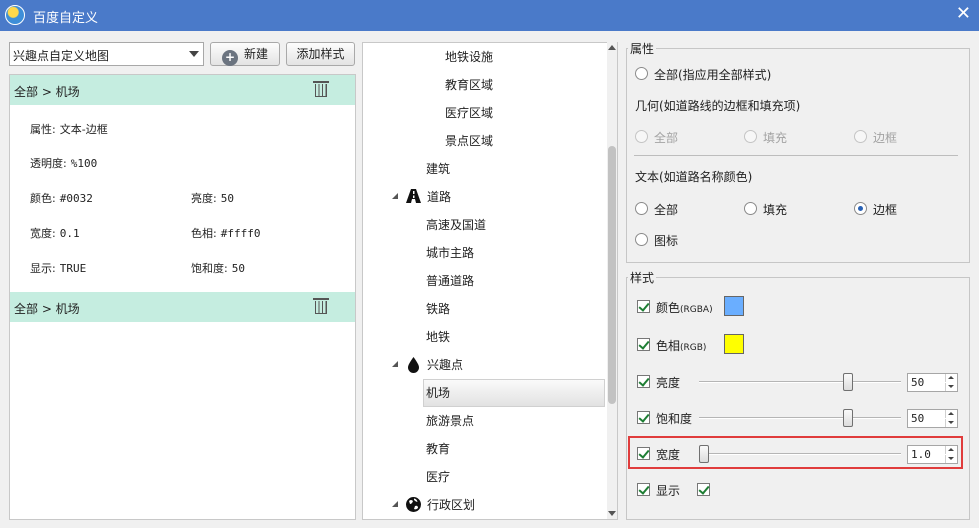 The width and height of the screenshot is (979, 528). What do you see at coordinates (612, 47) in the screenshot?
I see `scroll-up-icon` at bounding box center [612, 47].